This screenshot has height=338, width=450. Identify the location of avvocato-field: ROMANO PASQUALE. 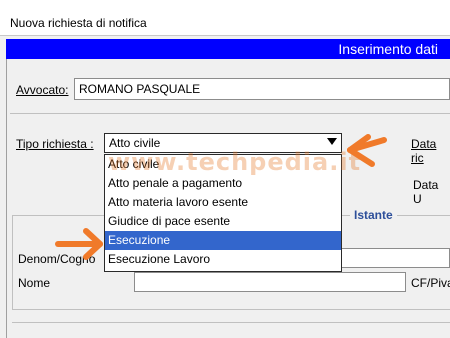
(262, 89).